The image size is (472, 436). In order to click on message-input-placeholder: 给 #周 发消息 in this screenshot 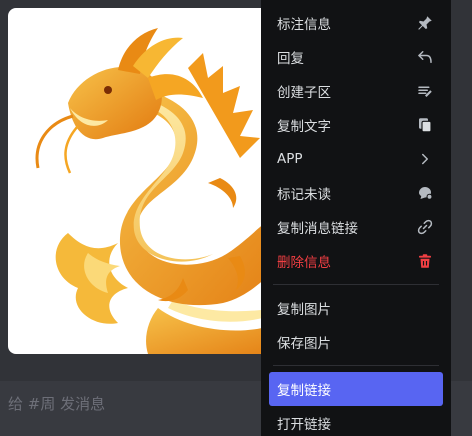, I will do `click(57, 404)`.